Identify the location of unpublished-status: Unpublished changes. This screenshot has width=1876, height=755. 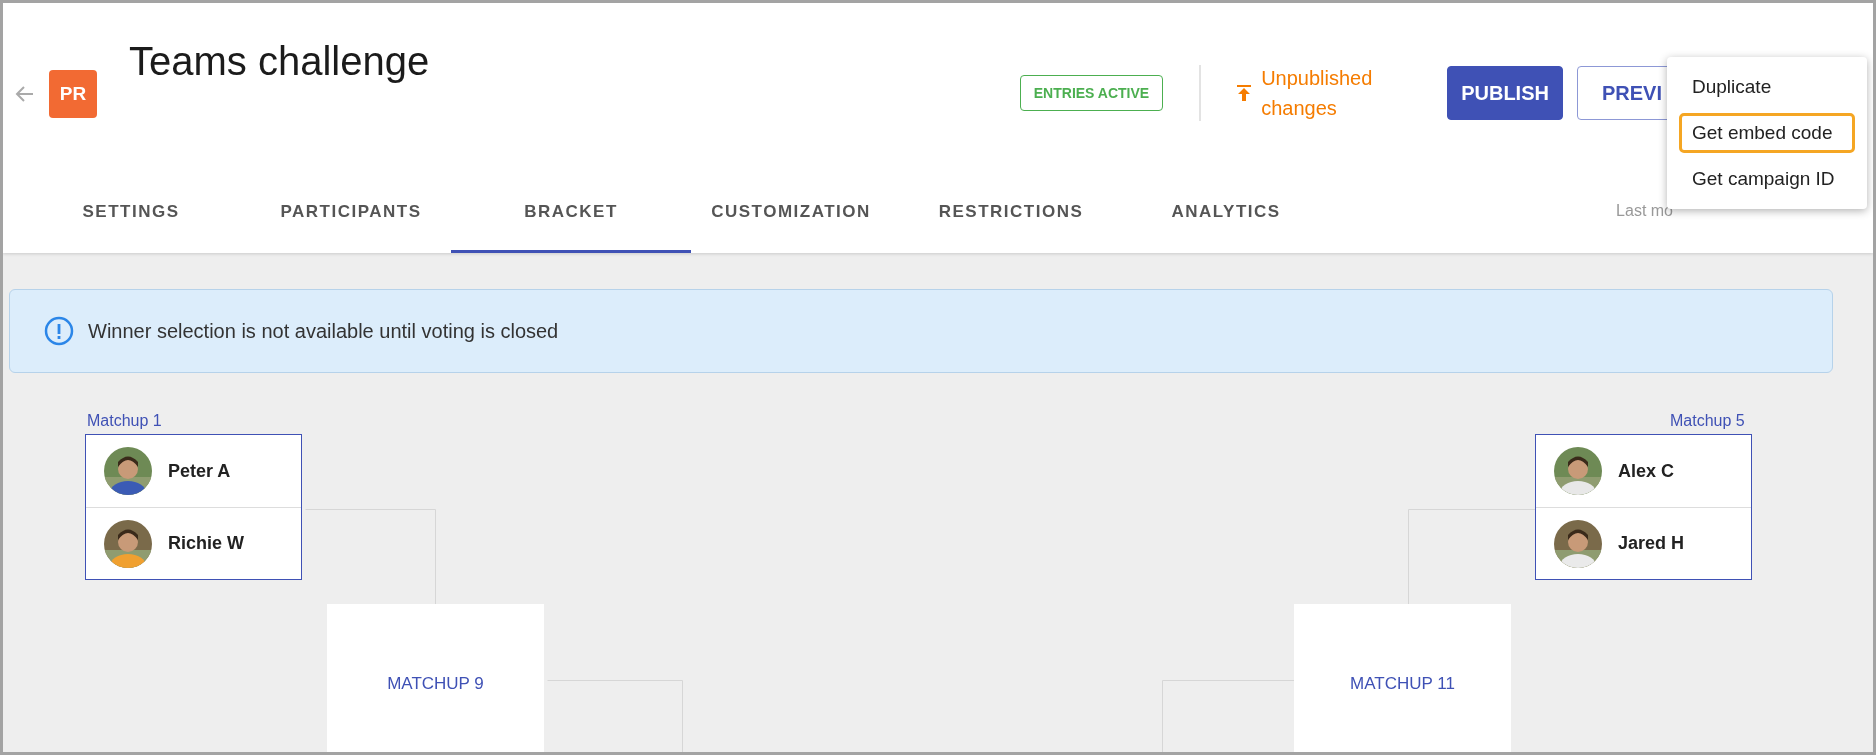
(1317, 93).